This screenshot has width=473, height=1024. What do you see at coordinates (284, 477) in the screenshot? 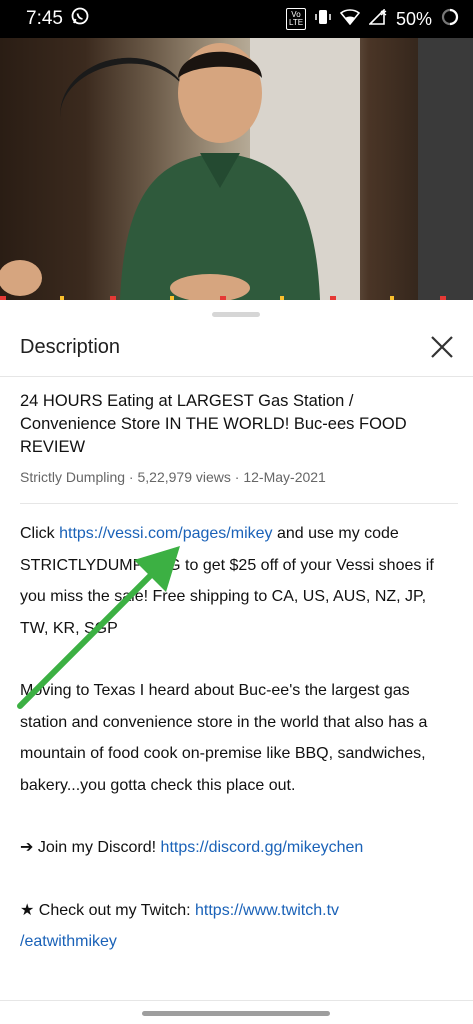
I see `upload-date: 12-May-2021` at bounding box center [284, 477].